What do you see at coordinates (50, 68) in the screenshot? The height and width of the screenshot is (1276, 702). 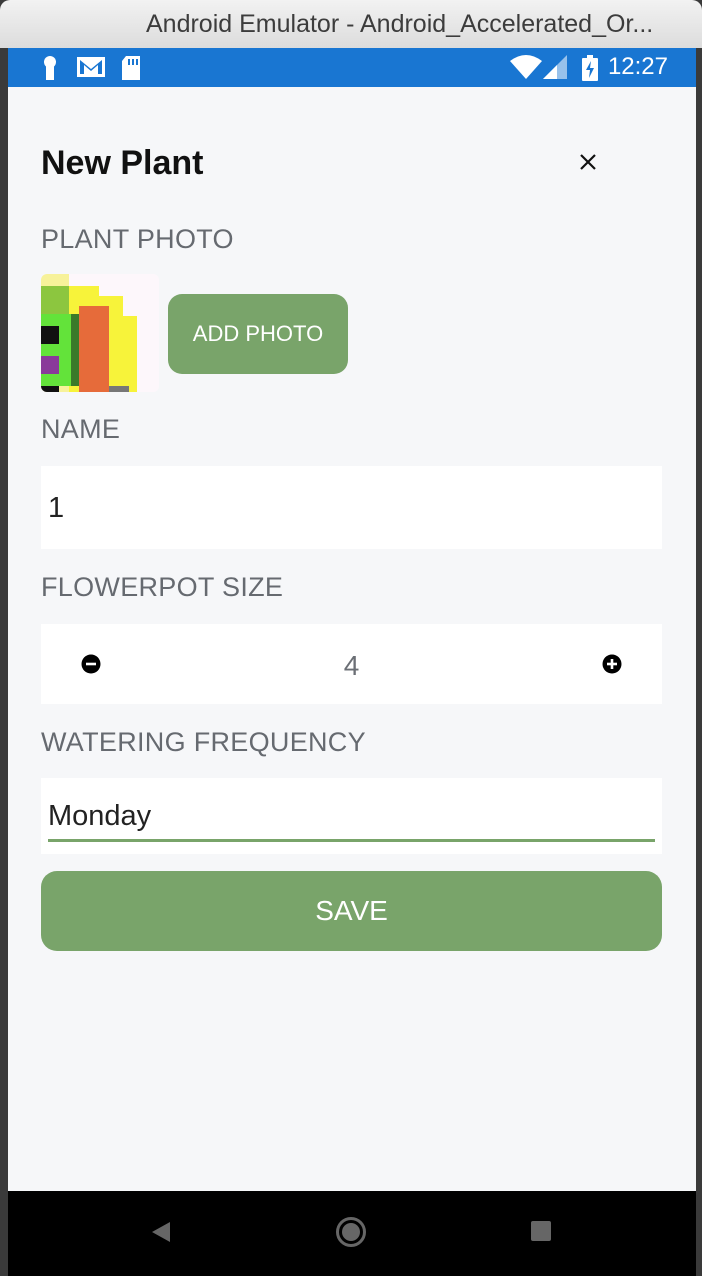 I see `key-icon` at bounding box center [50, 68].